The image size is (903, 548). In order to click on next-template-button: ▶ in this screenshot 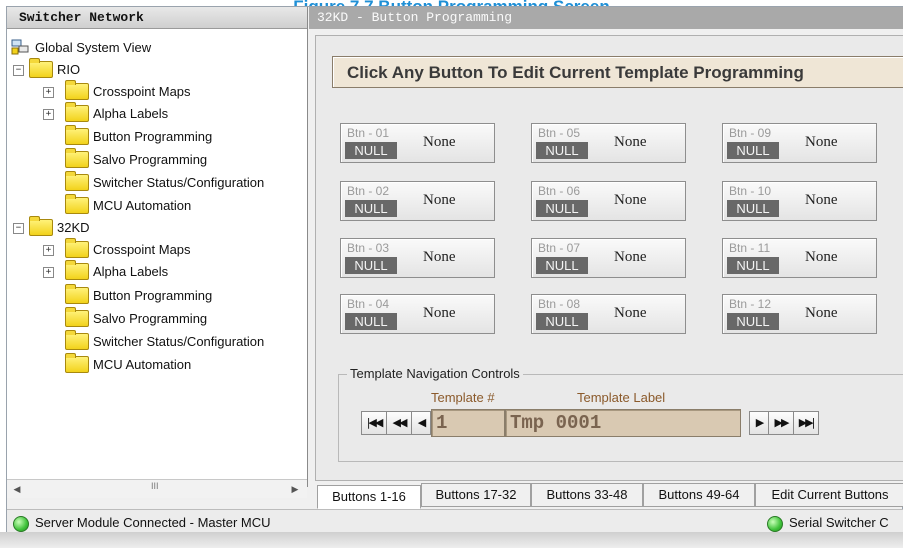, I will do `click(759, 423)`.